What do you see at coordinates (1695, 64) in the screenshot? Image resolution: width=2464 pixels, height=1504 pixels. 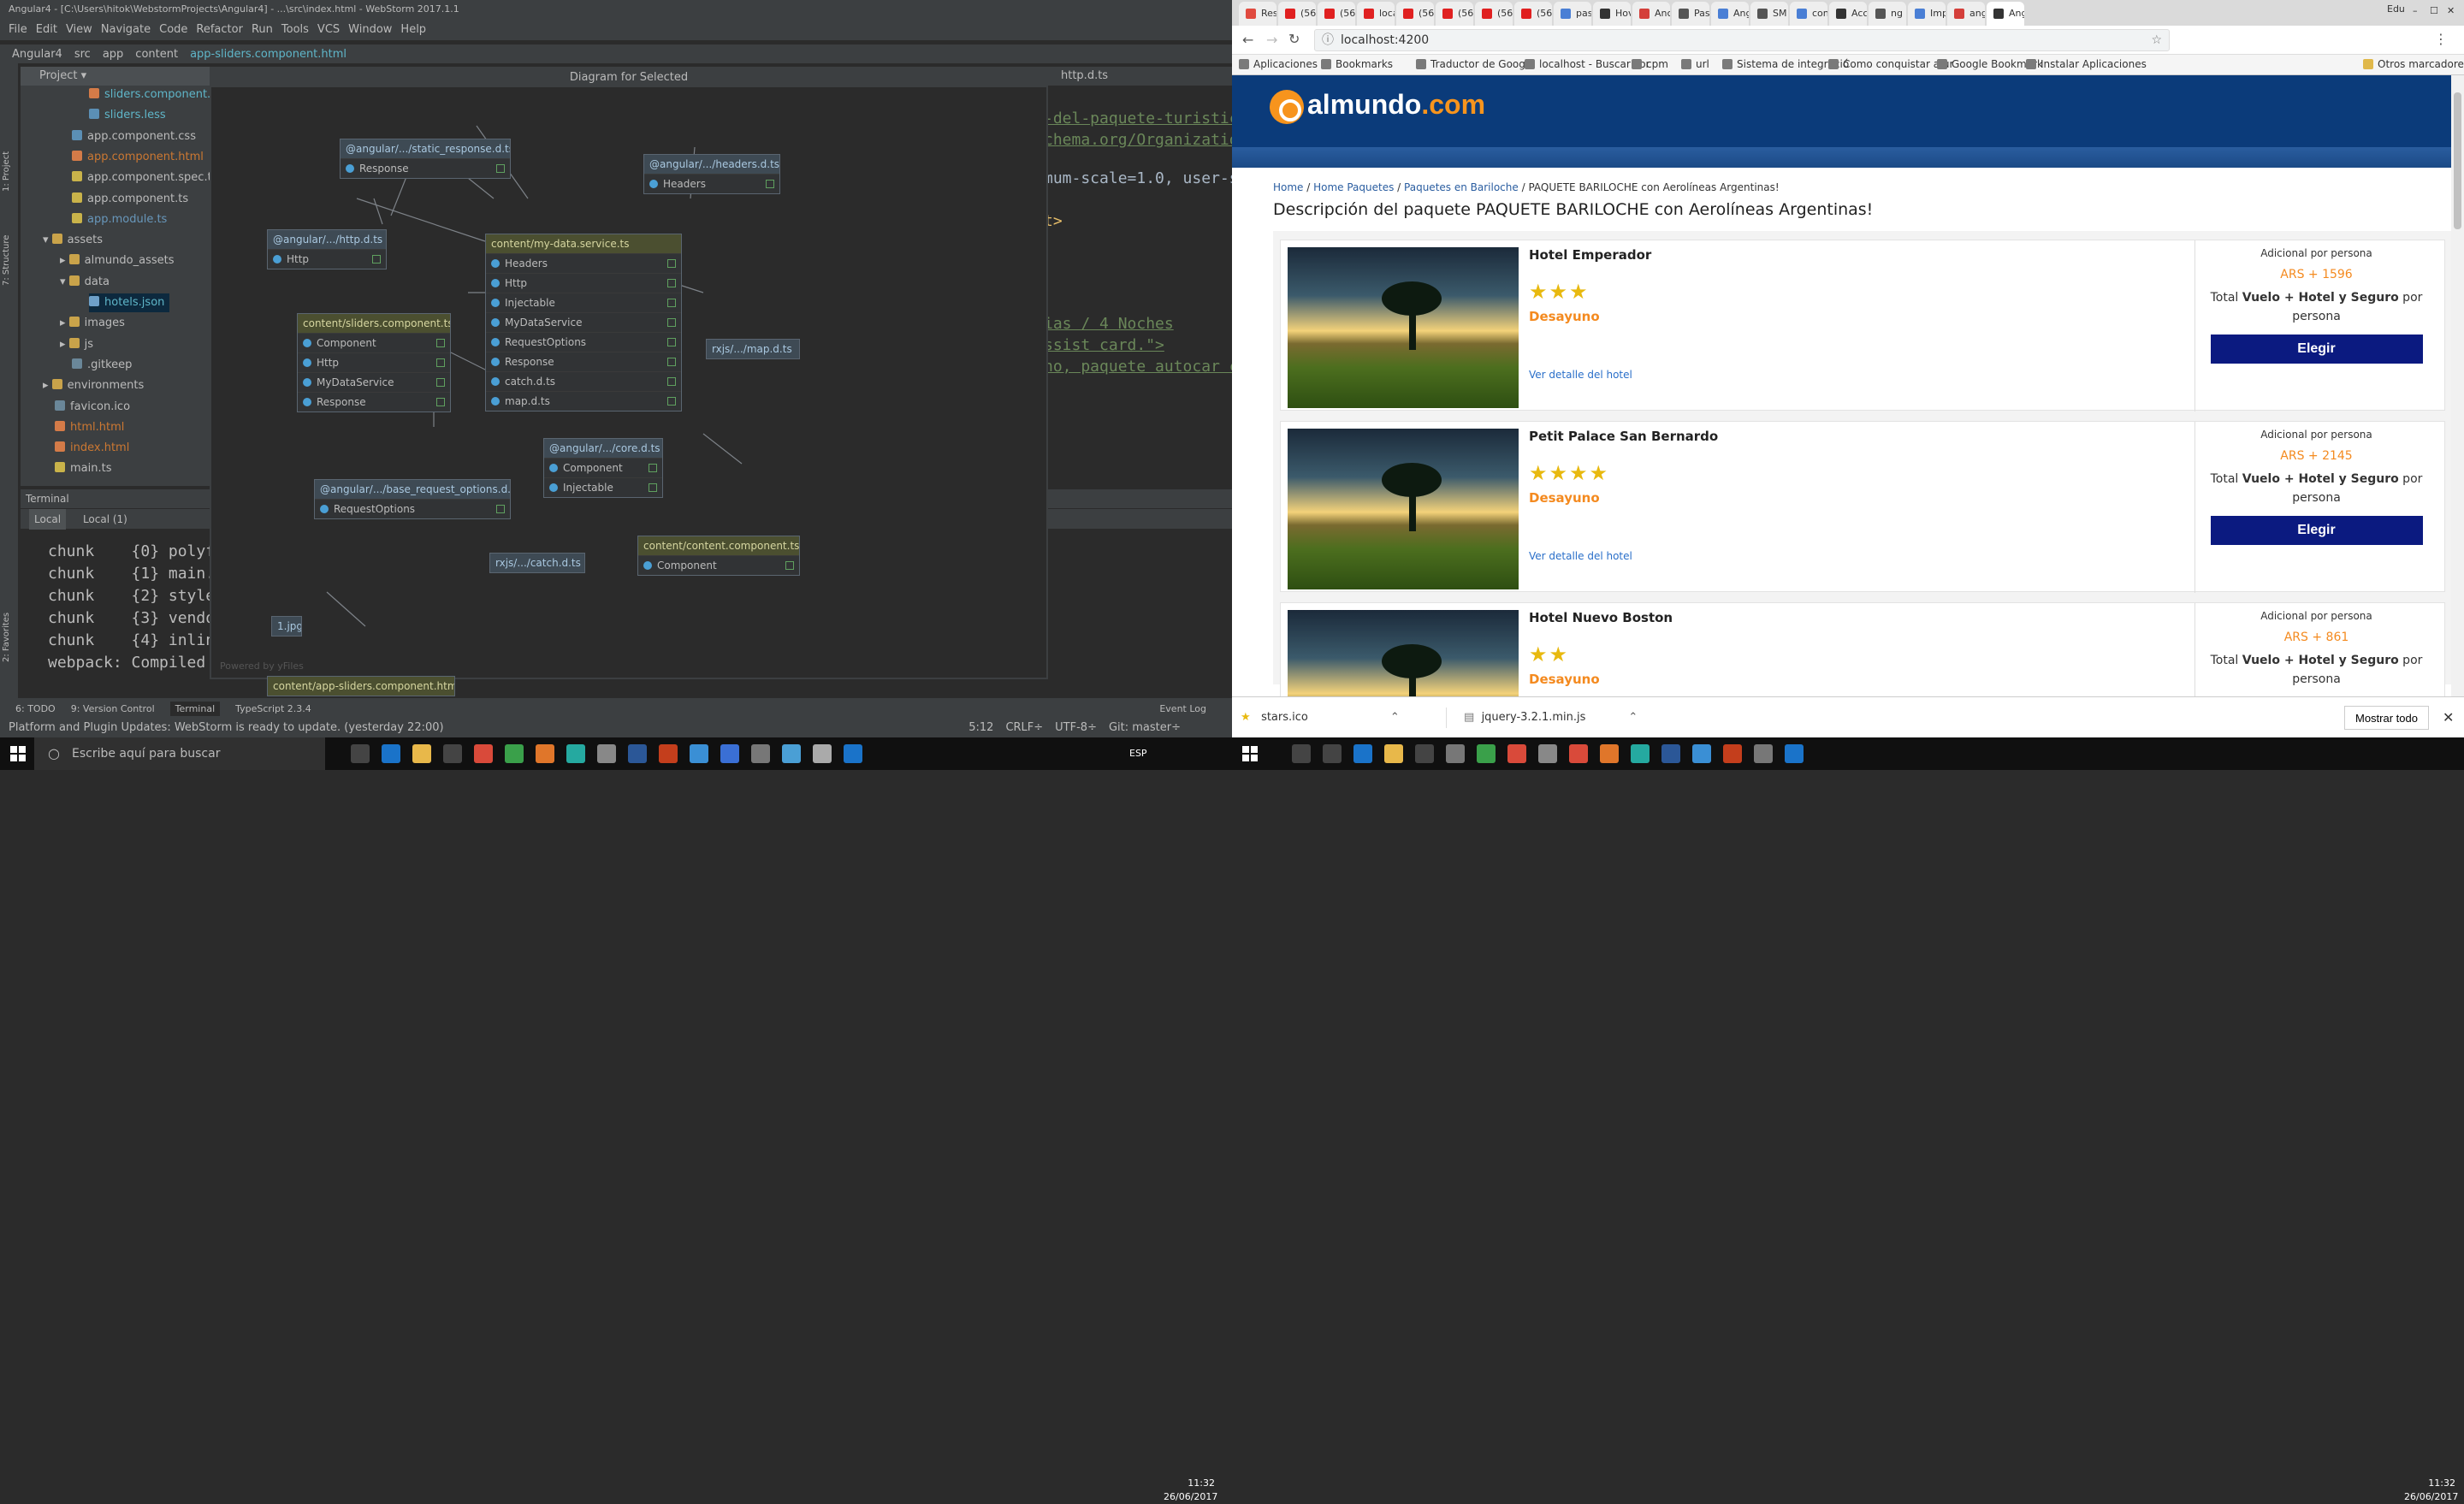 I see `bookmark-item: url` at bounding box center [1695, 64].